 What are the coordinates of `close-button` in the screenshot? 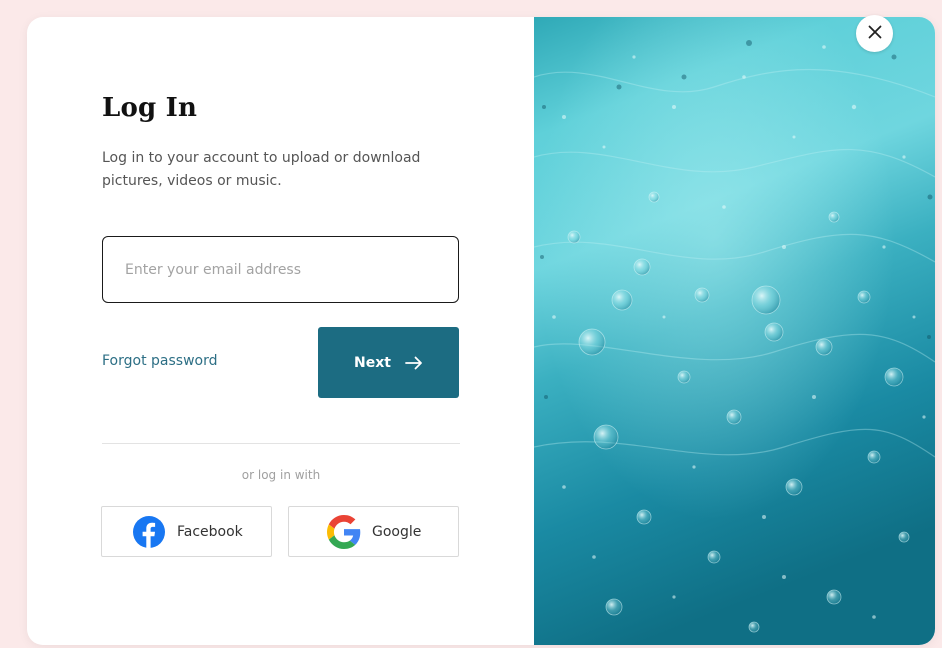 It's located at (874, 33).